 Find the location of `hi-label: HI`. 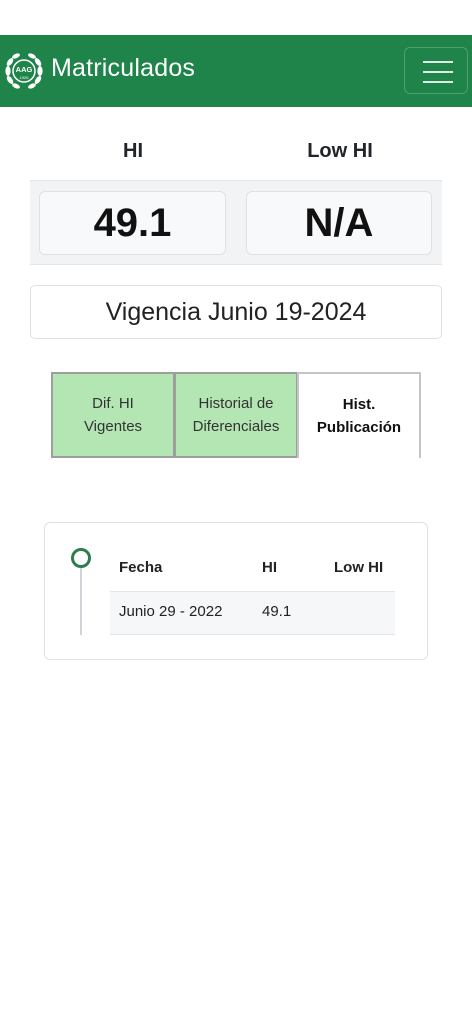

hi-label: HI is located at coordinates (133, 151).